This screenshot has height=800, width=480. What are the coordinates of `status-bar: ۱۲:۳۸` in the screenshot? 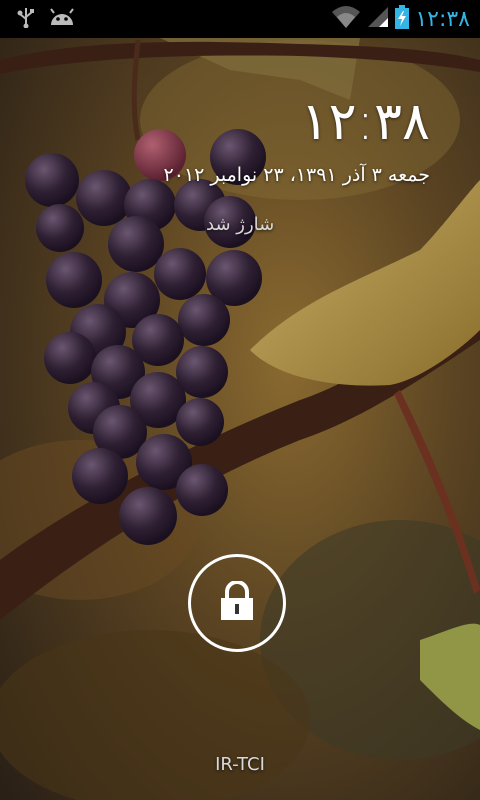 It's located at (240, 19).